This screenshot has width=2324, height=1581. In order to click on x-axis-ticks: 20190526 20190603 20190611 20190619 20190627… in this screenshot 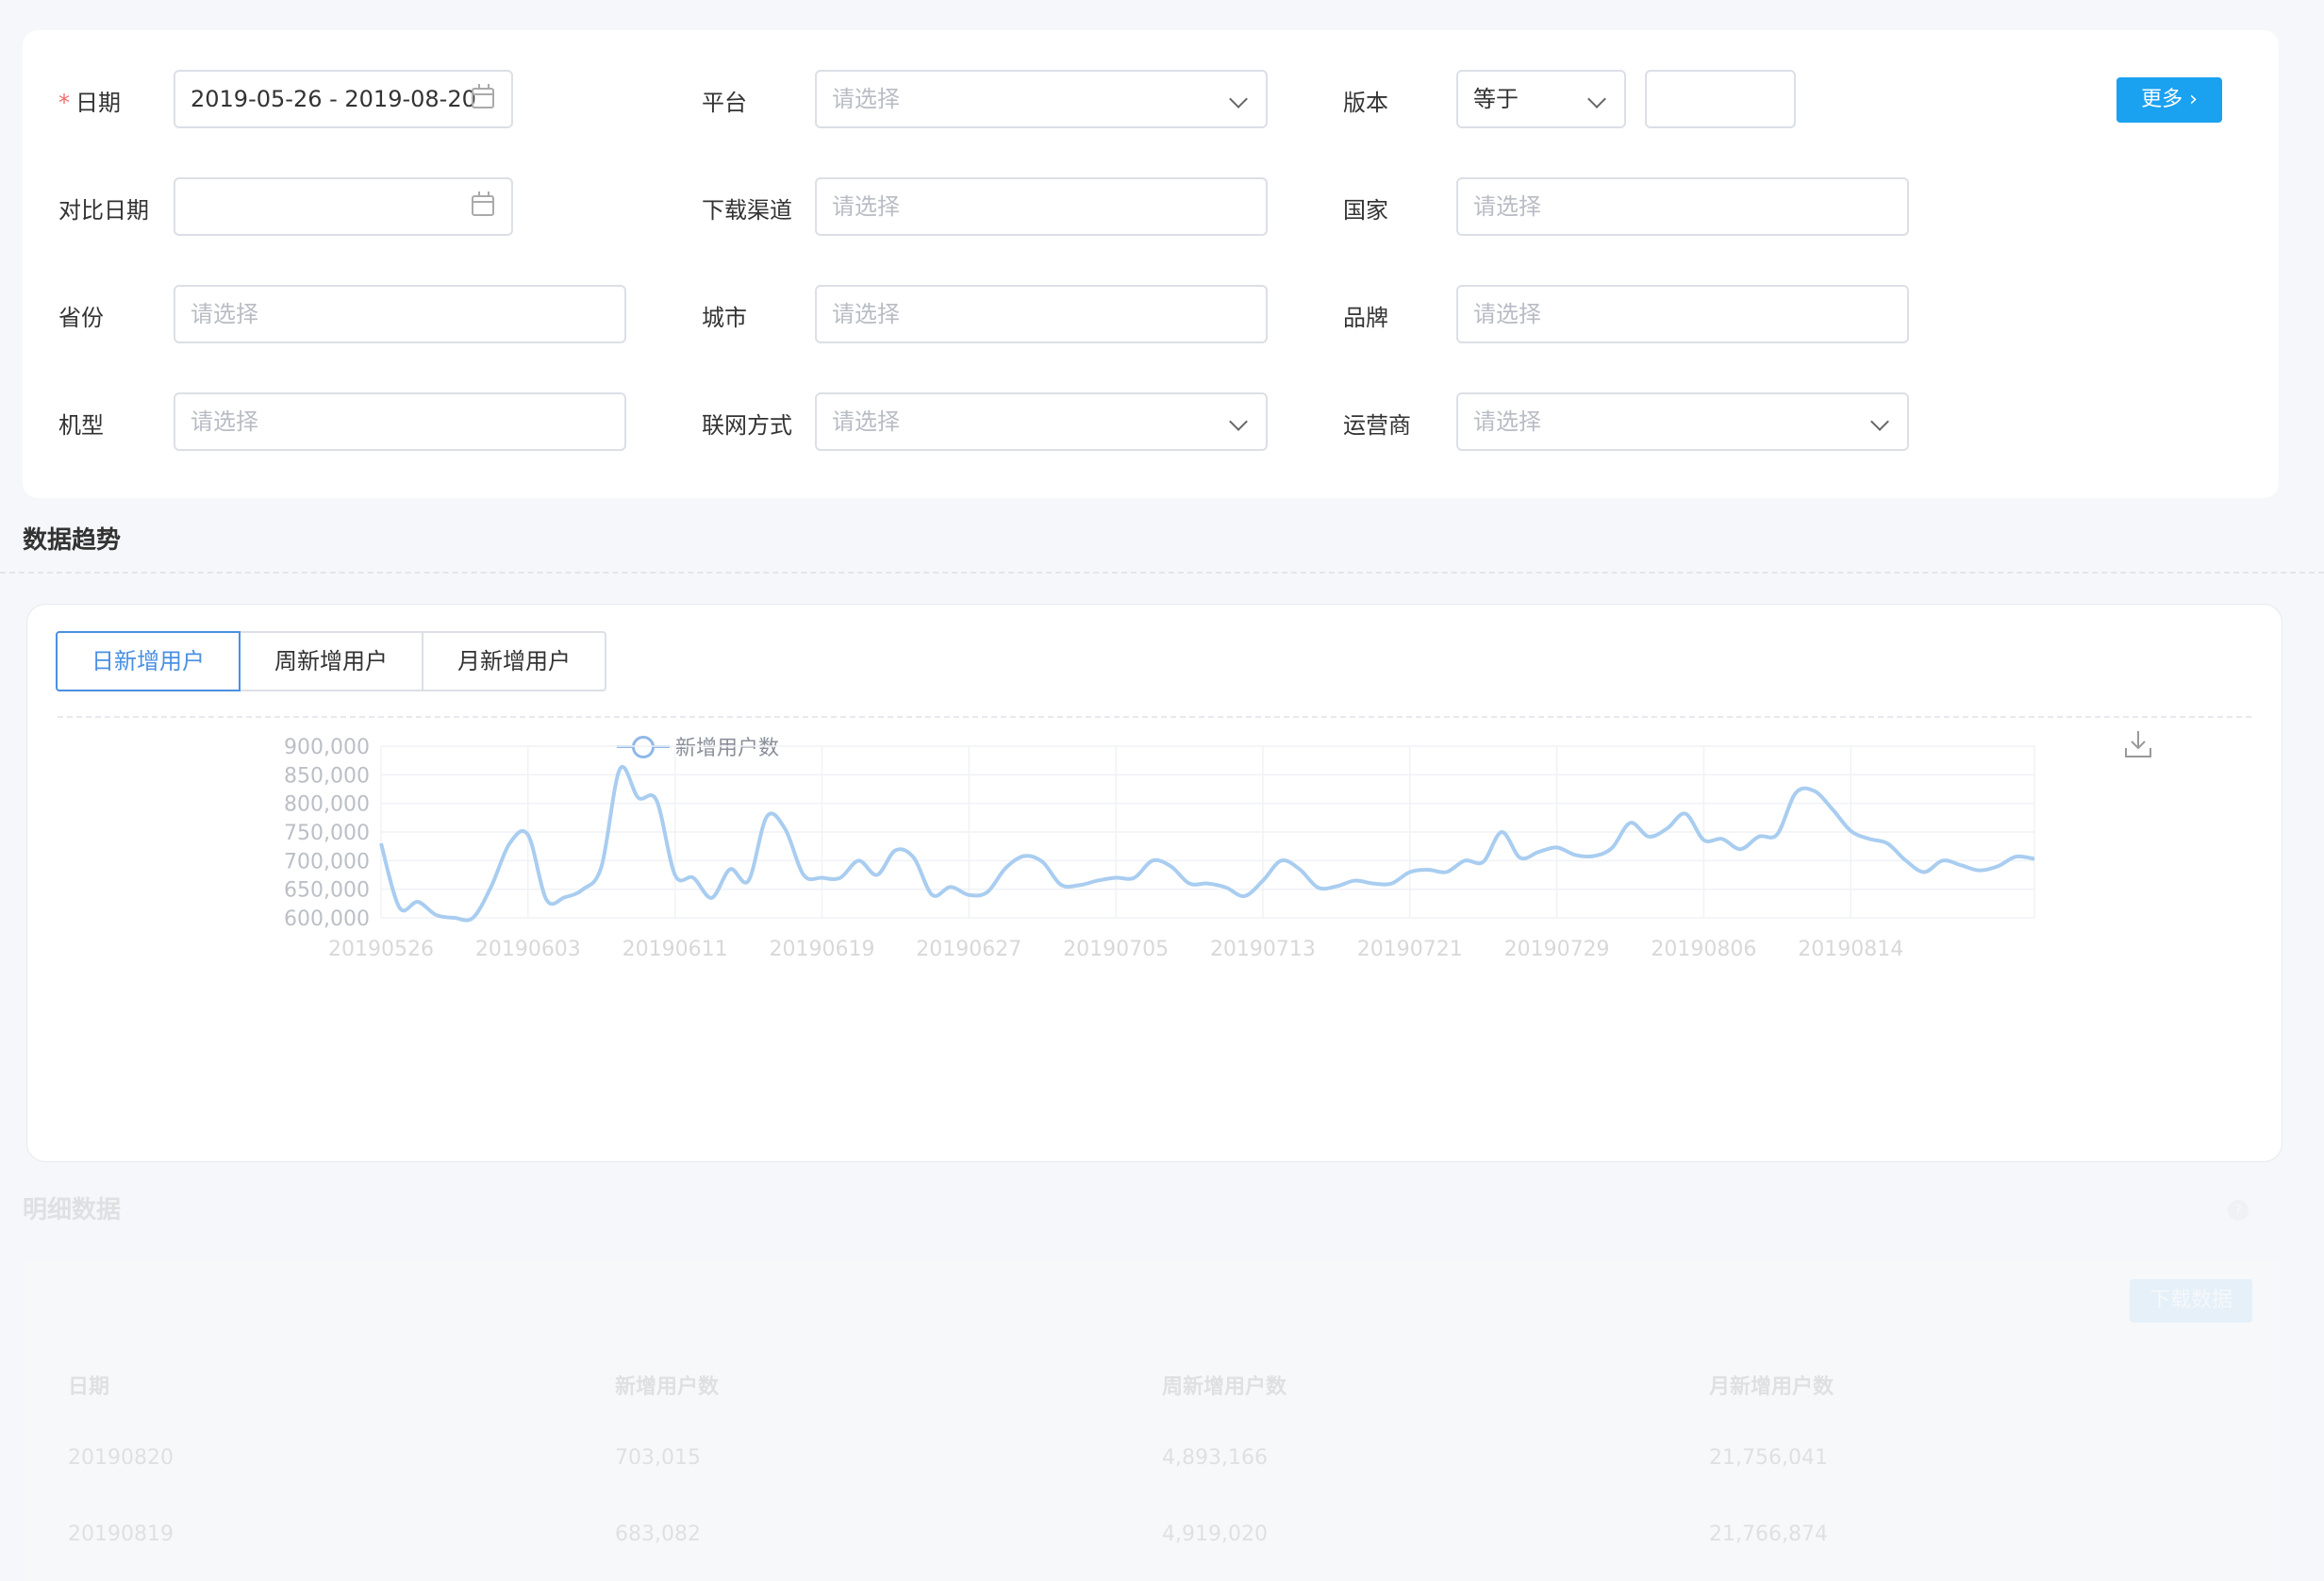, I will do `click(1116, 949)`.